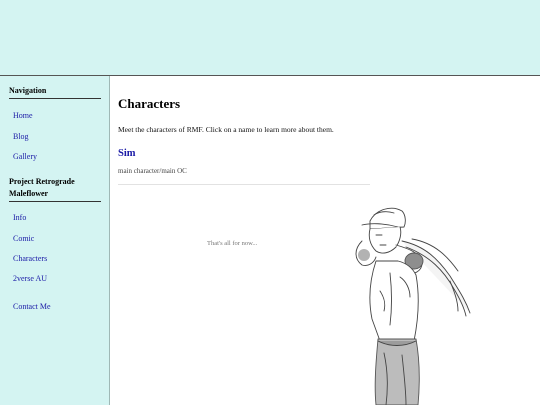  What do you see at coordinates (19, 218) in the screenshot?
I see `nav-link-info: Info` at bounding box center [19, 218].